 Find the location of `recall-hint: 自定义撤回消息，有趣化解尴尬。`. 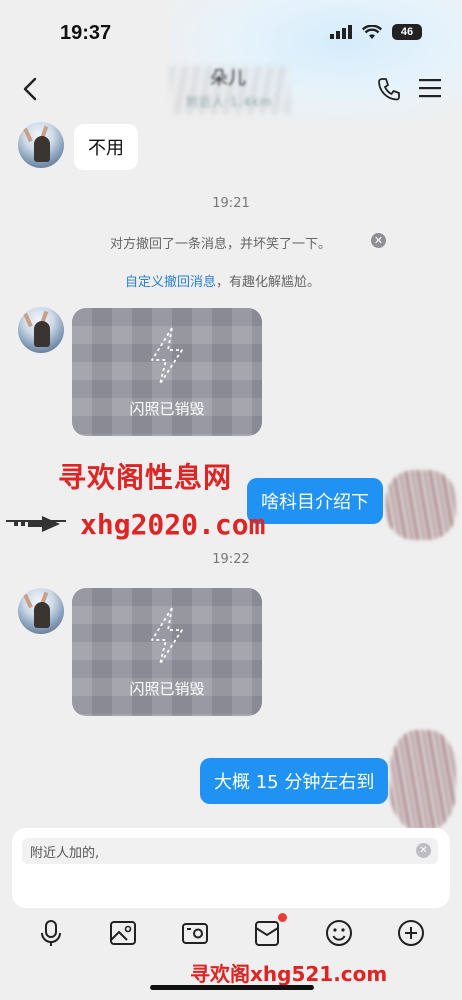

recall-hint: 自定义撤回消息，有趣化解尴尬。 is located at coordinates (222, 280).